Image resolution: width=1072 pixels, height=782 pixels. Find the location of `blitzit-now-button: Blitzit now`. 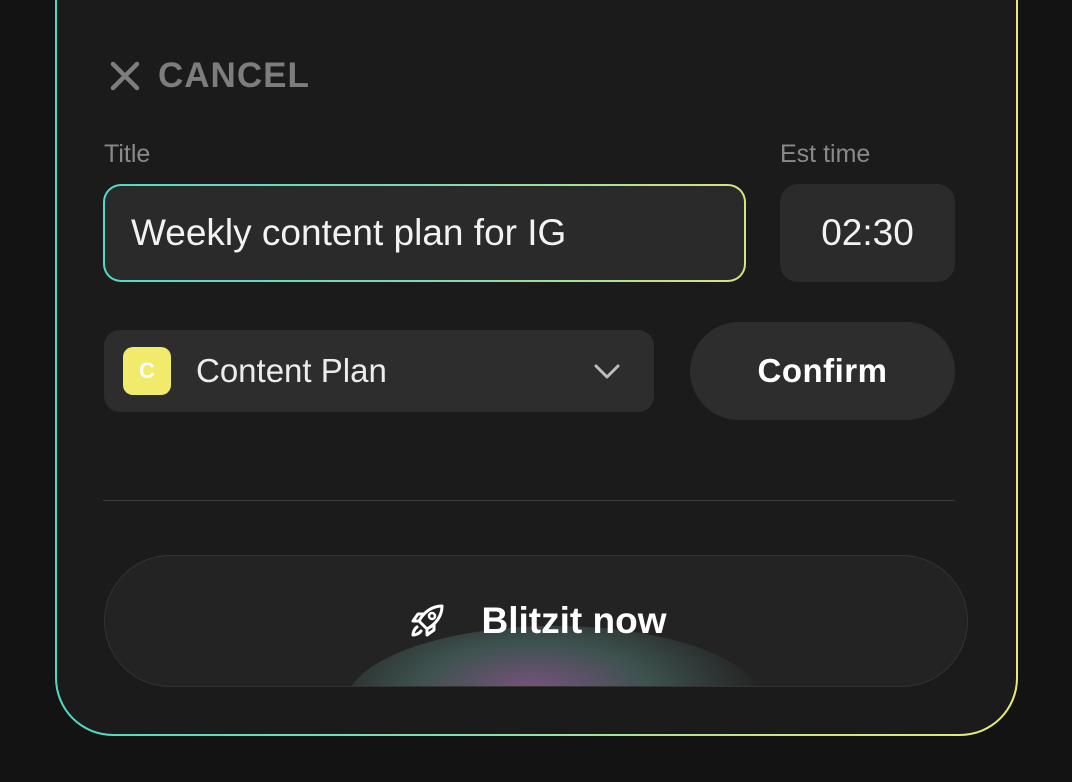

blitzit-now-button: Blitzit now is located at coordinates (536, 621).